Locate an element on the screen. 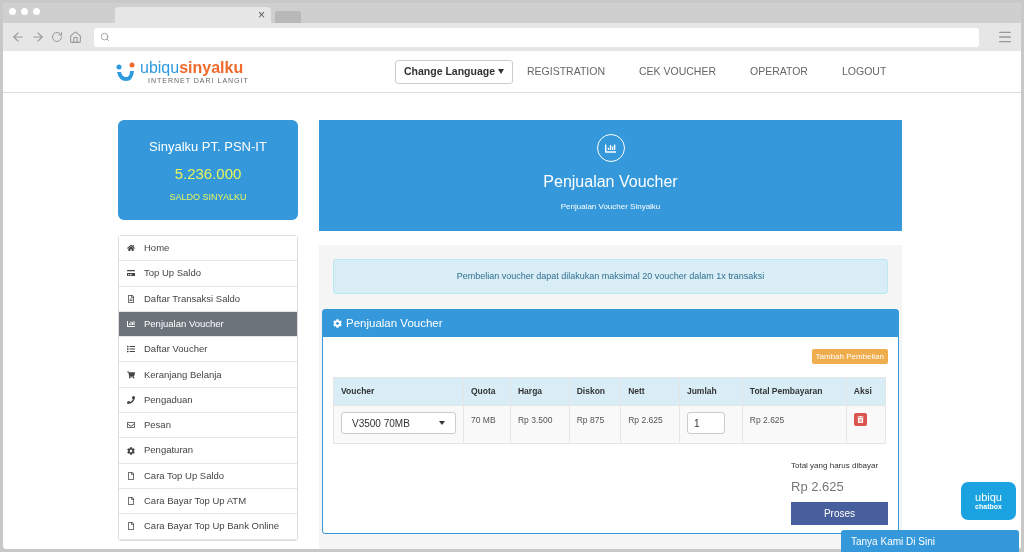 The height and width of the screenshot is (552, 1024). chatbox-logo-text: ubiqu is located at coordinates (988, 497).